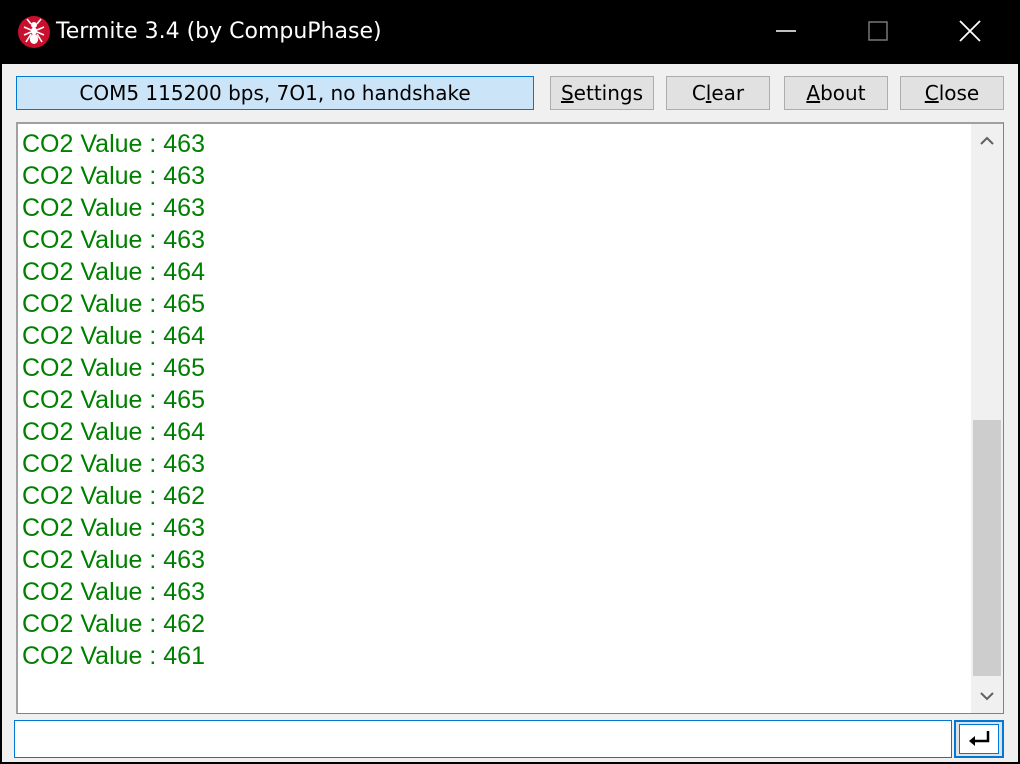  What do you see at coordinates (113, 656) in the screenshot?
I see `terminal-line: CO2 Value : 461` at bounding box center [113, 656].